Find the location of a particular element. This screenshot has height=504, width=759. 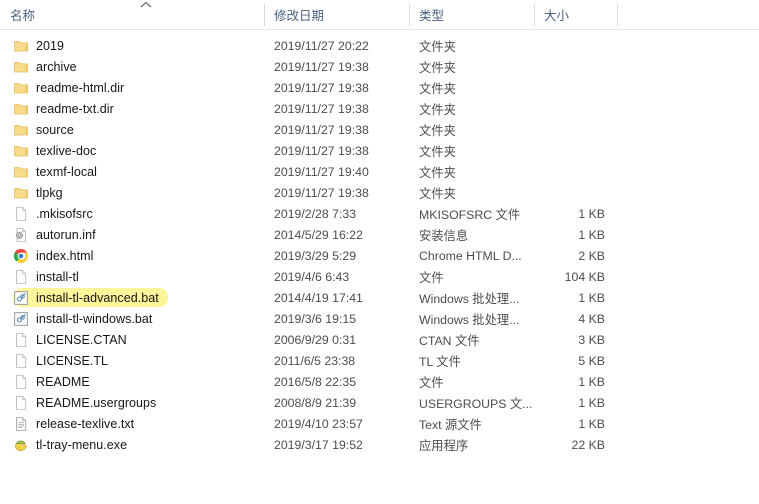

file-name-pill: 2019 is located at coordinates (43, 45).